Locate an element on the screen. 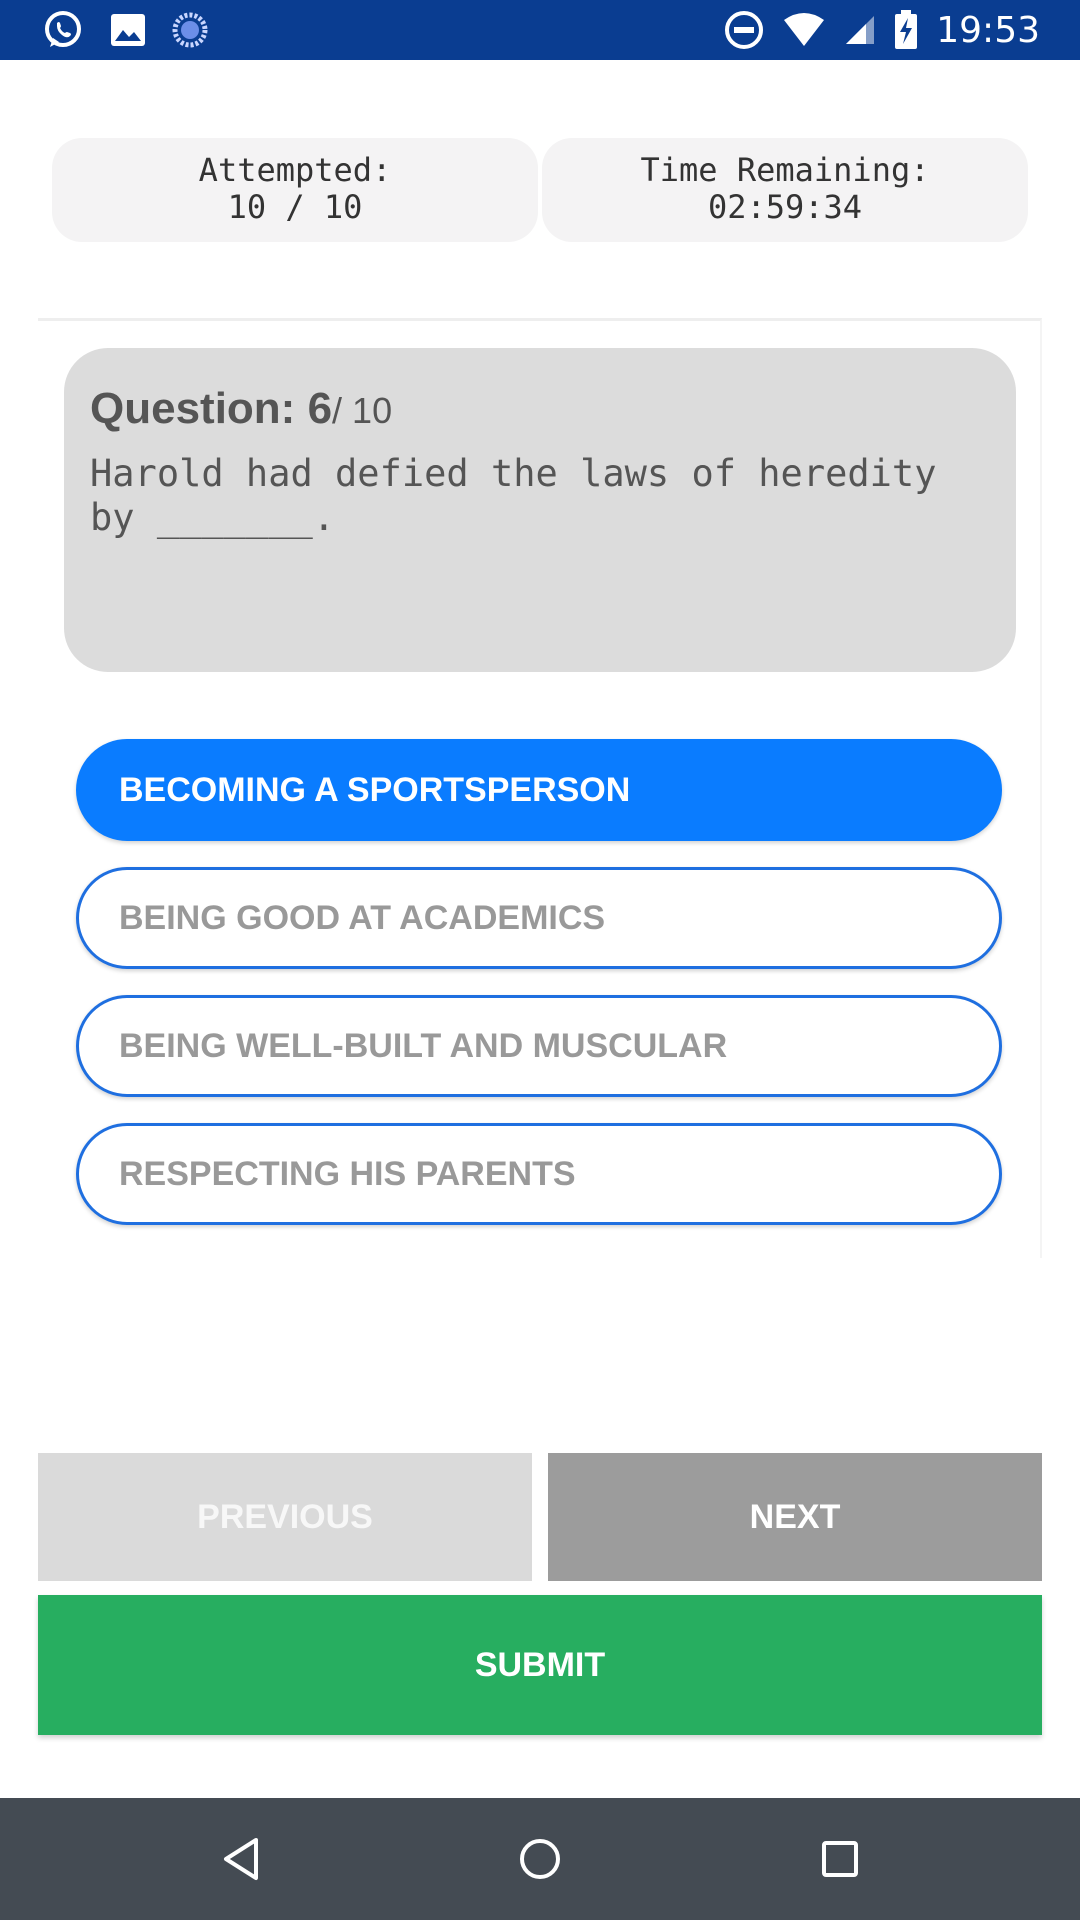 The width and height of the screenshot is (1080, 1920). wifi-icon is located at coordinates (804, 29).